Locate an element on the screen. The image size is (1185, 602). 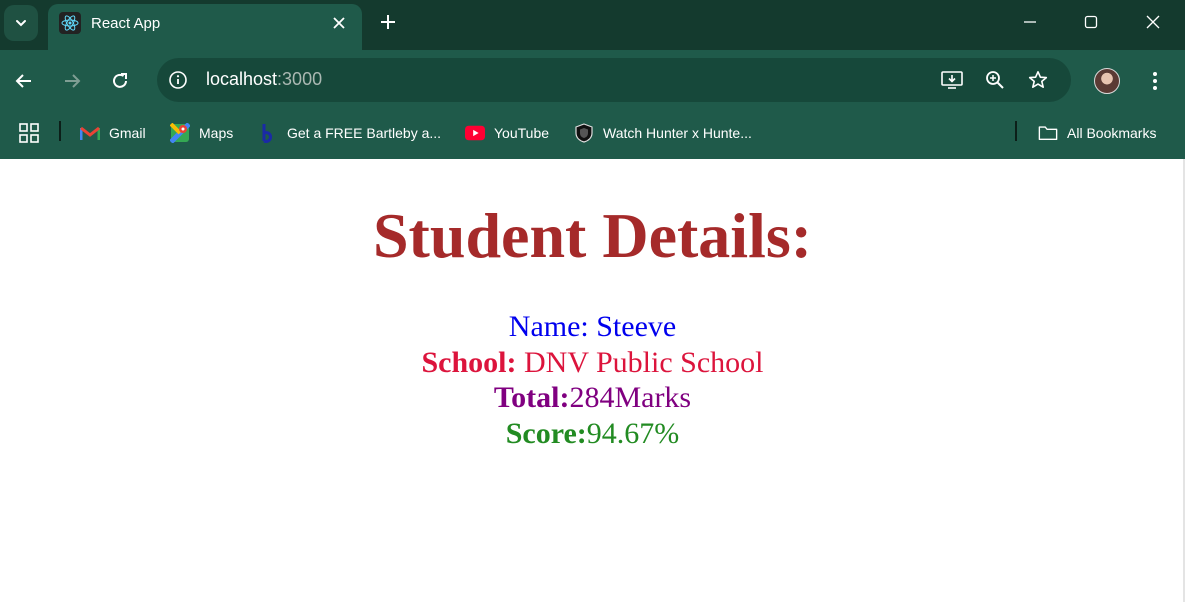
maximize-icon is located at coordinates (1091, 22).